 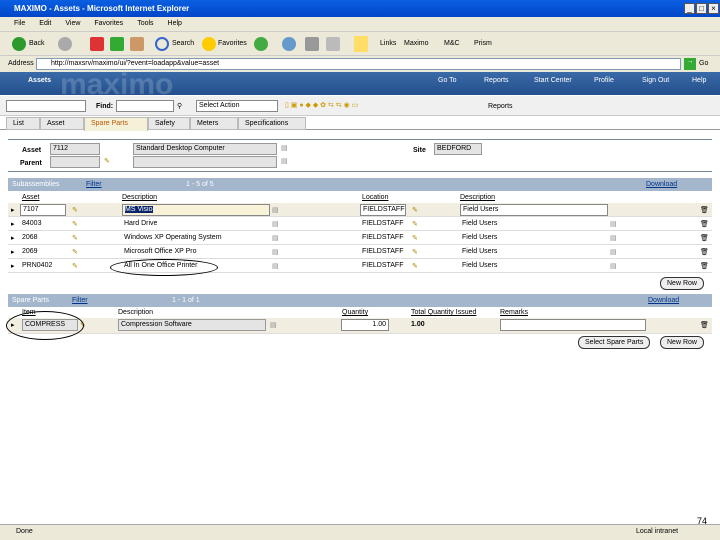 I want to click on nav-start-center: Start Center, so click(x=553, y=80).